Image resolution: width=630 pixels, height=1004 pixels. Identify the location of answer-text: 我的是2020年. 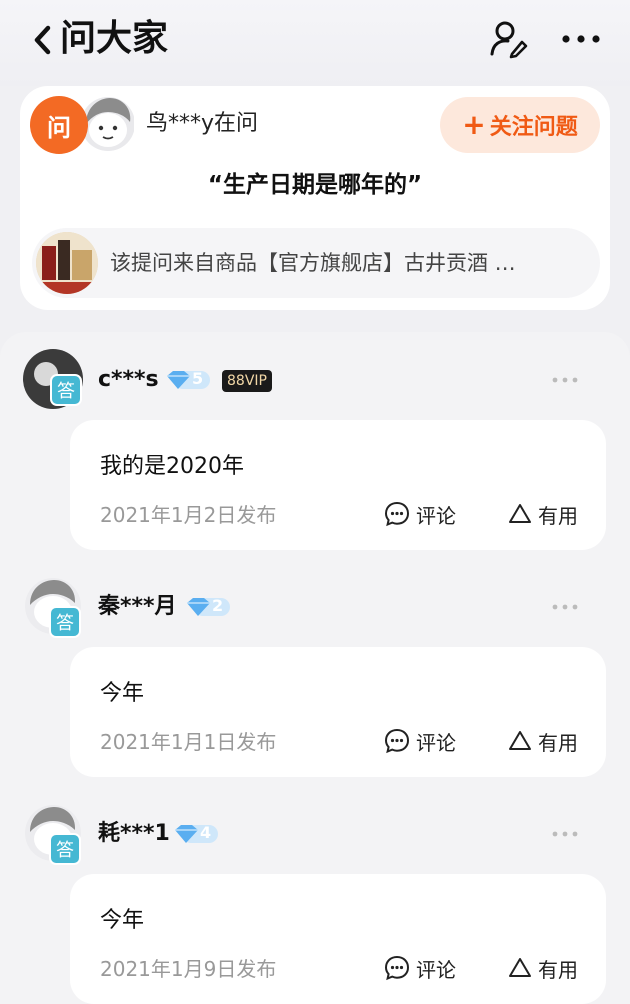
(172, 466).